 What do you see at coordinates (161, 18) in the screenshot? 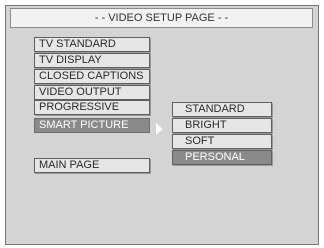
I see `page-title: - - VIDEO SETUP PAGE - -` at bounding box center [161, 18].